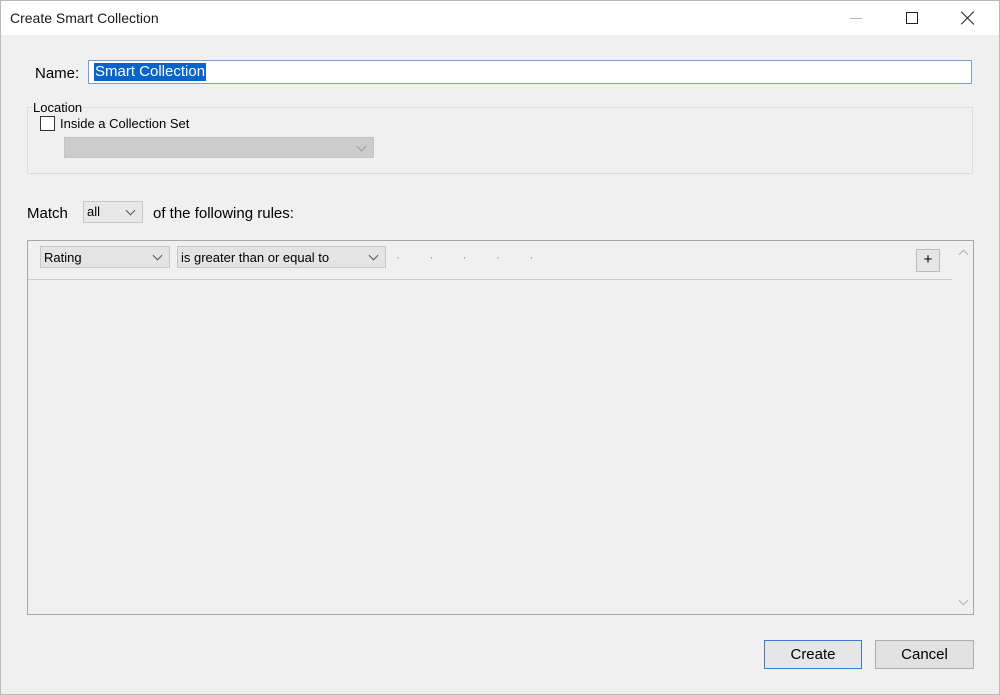 Image resolution: width=1000 pixels, height=695 pixels. What do you see at coordinates (47, 213) in the screenshot?
I see `match-label: Match` at bounding box center [47, 213].